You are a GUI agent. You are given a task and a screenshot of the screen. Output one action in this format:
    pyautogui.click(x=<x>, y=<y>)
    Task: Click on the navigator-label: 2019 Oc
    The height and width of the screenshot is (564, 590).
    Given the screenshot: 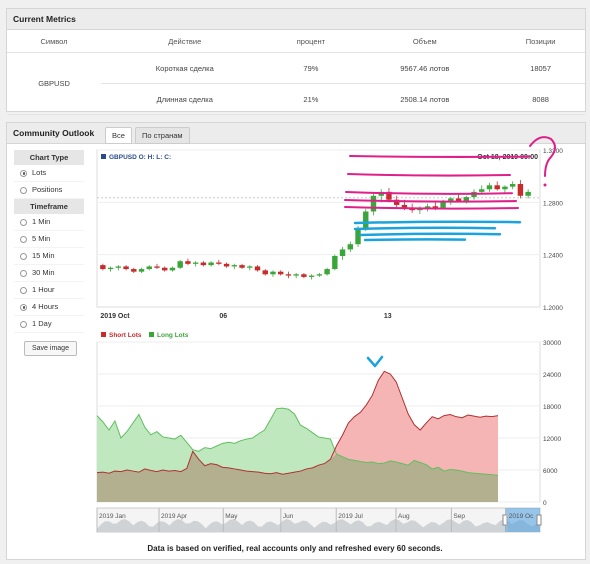 What is the action you would take?
    pyautogui.click(x=521, y=516)
    